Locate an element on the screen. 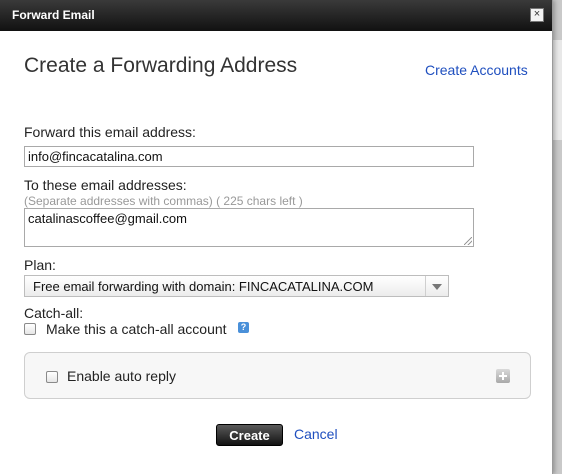 This screenshot has height=474, width=562. dialog-titlebar: Forward Email × is located at coordinates (276, 16).